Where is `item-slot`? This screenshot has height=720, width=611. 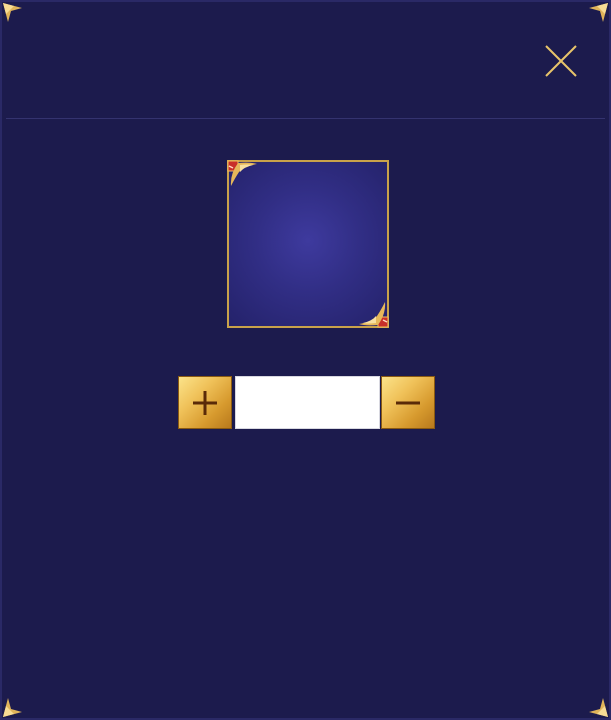 item-slot is located at coordinates (308, 244).